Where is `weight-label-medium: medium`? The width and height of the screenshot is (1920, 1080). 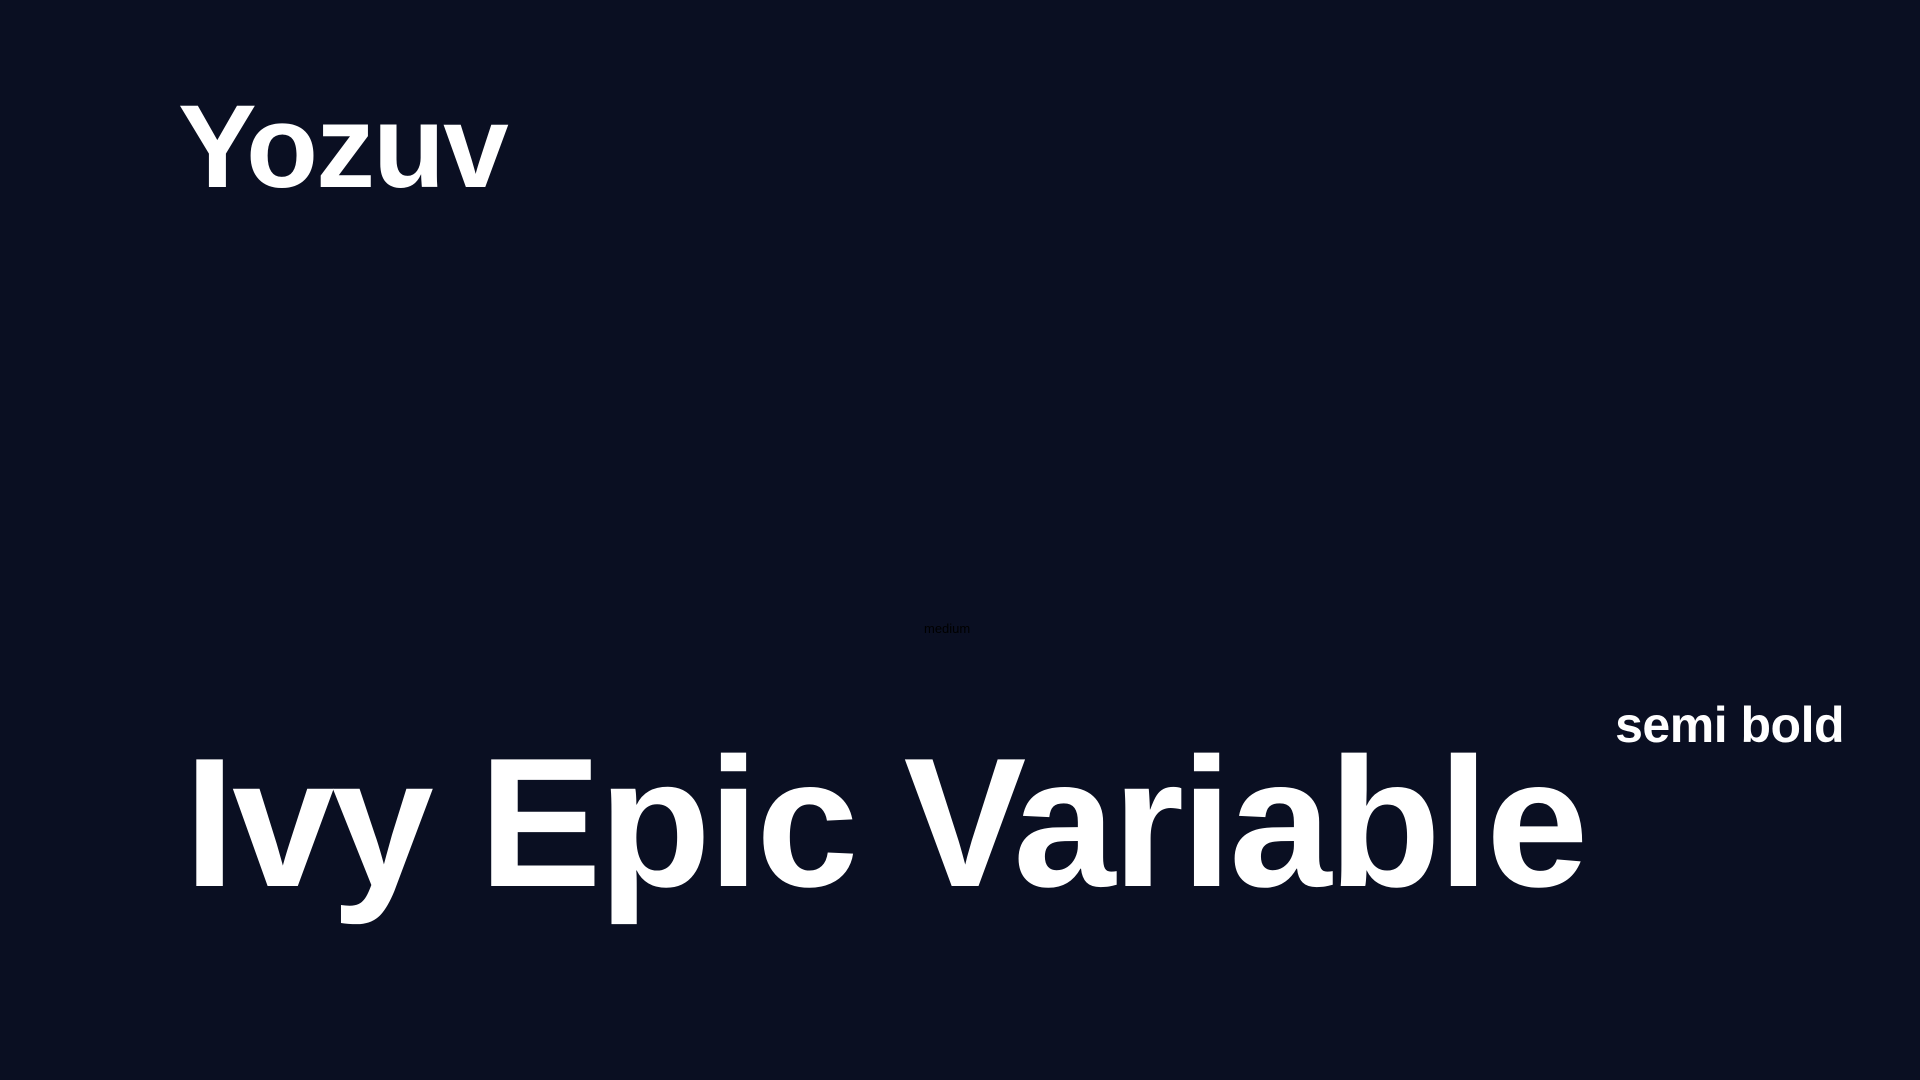 weight-label-medium: medium is located at coordinates (947, 628).